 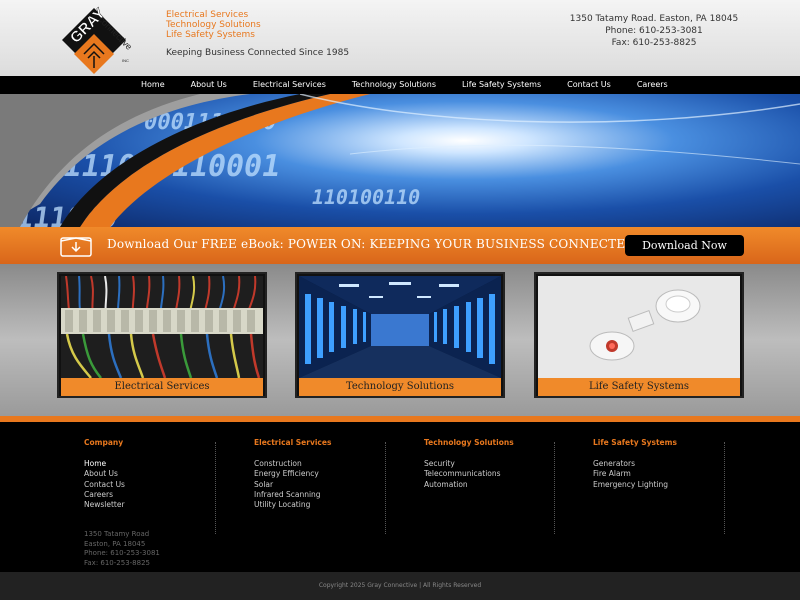 What do you see at coordinates (159, 464) in the screenshot?
I see `footer-link-home: Home` at bounding box center [159, 464].